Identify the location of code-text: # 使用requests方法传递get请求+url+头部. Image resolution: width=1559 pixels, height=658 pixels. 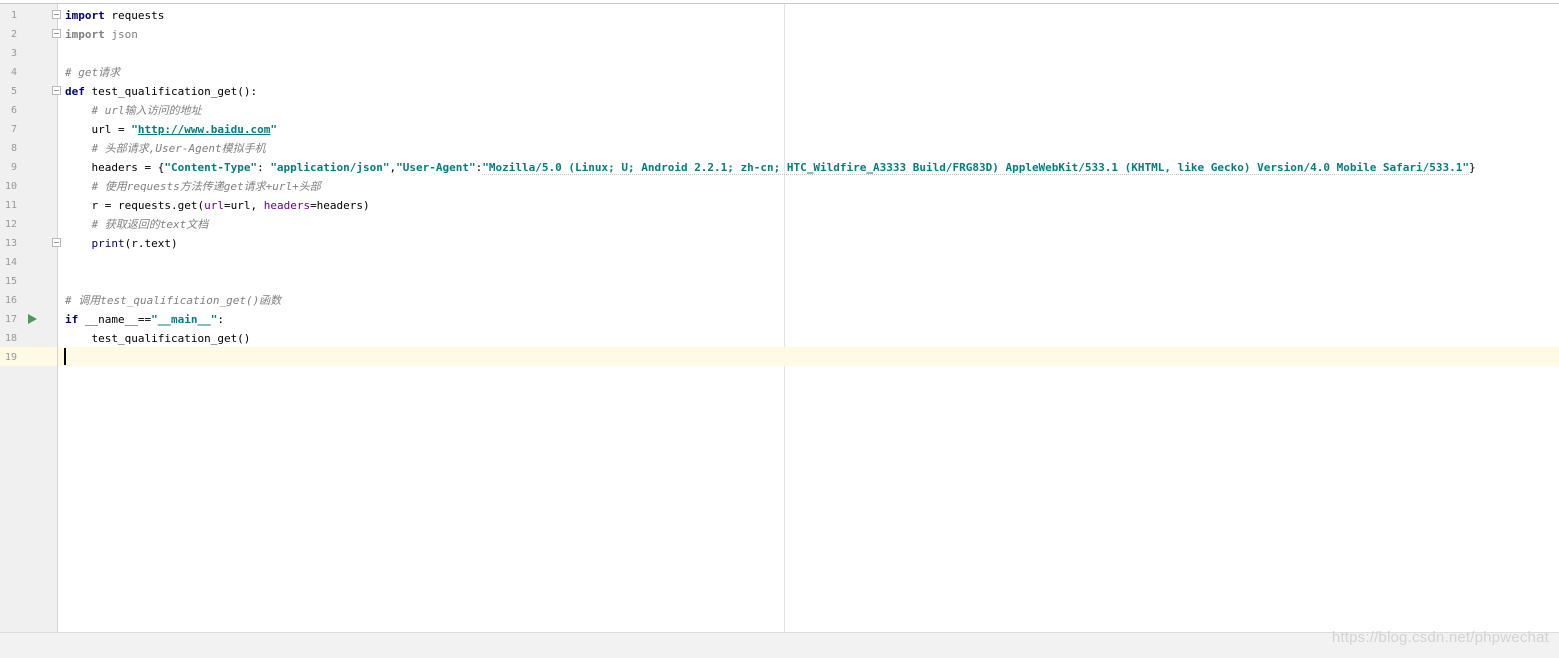
(193, 186).